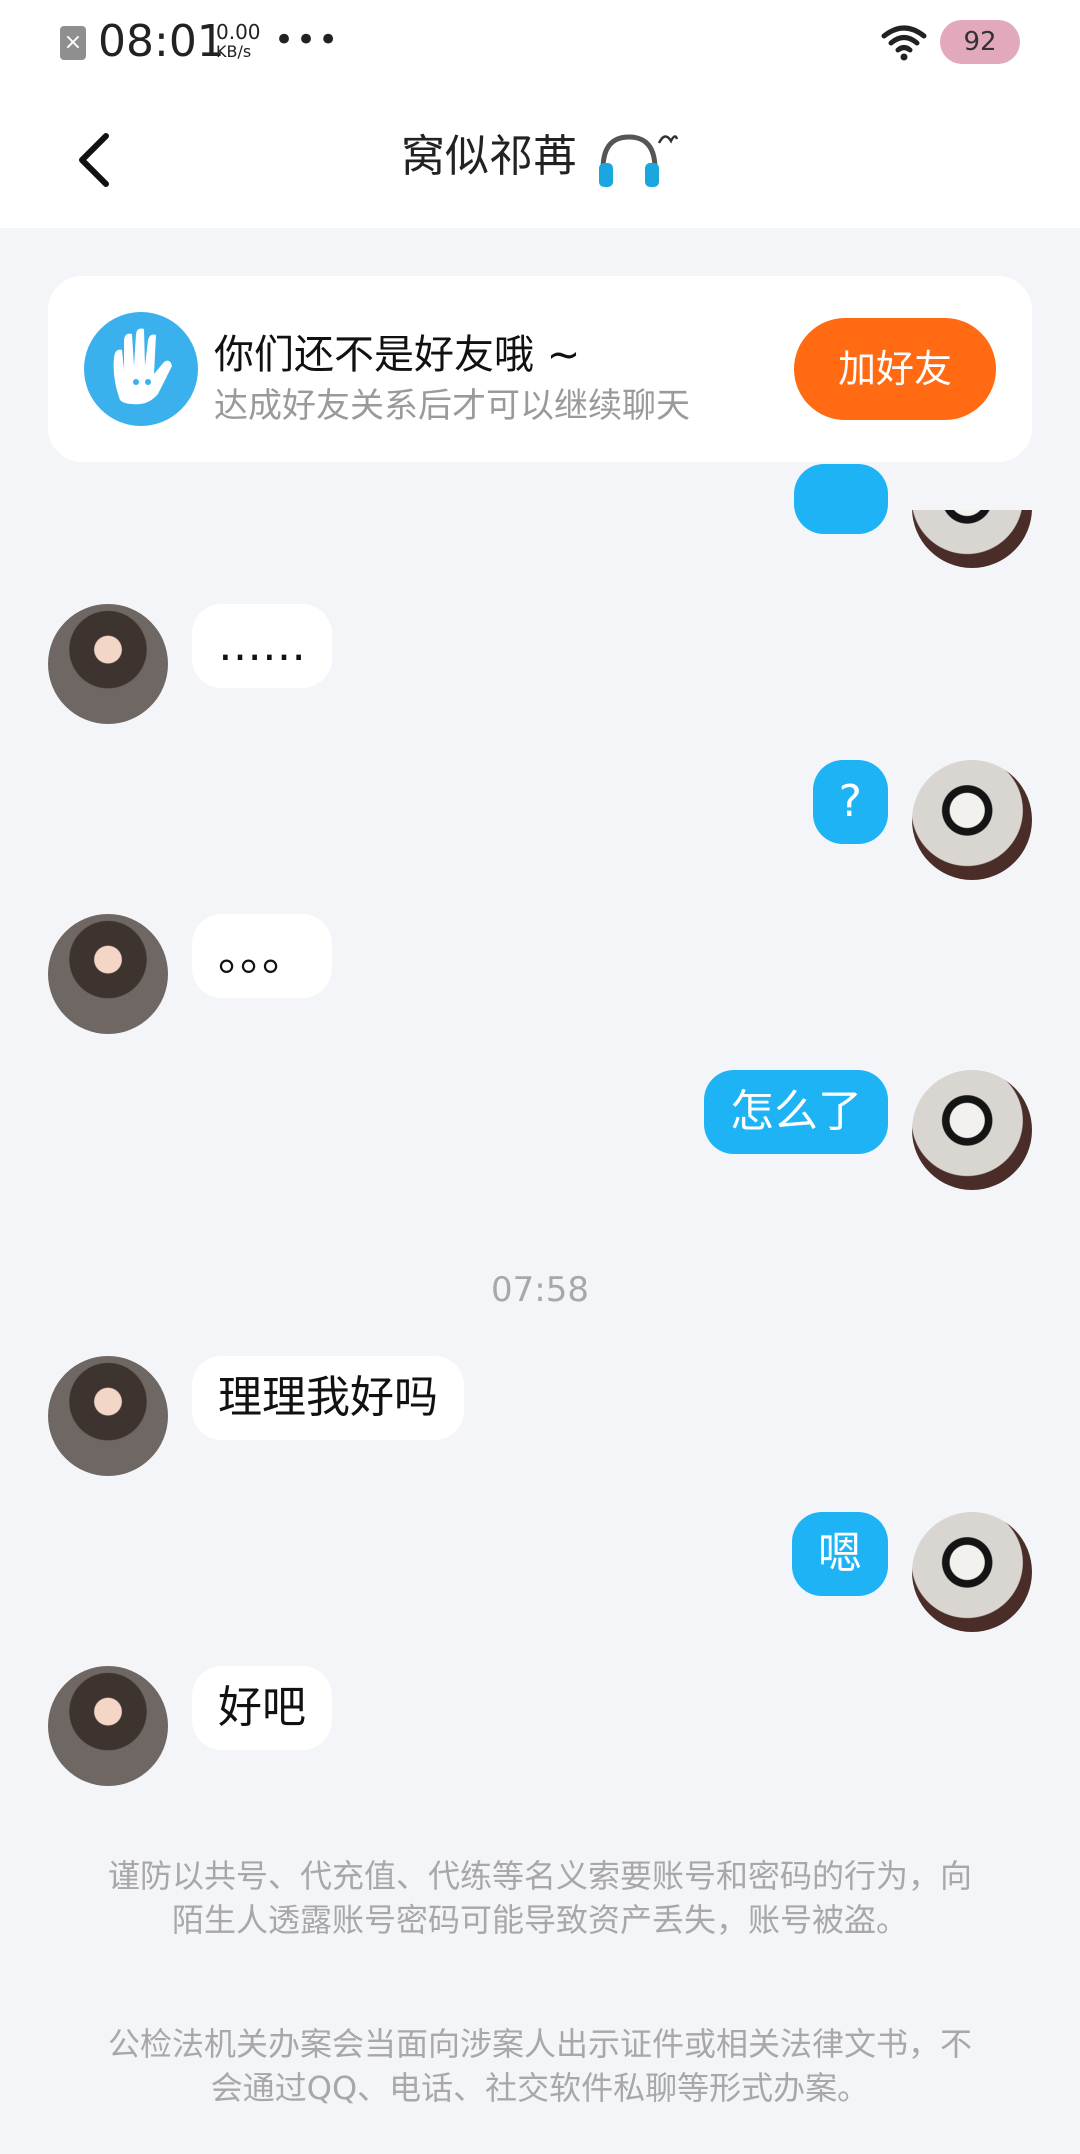 This screenshot has width=1080, height=2154. What do you see at coordinates (262, 956) in the screenshot?
I see `message-bubble-incoming: 。。。` at bounding box center [262, 956].